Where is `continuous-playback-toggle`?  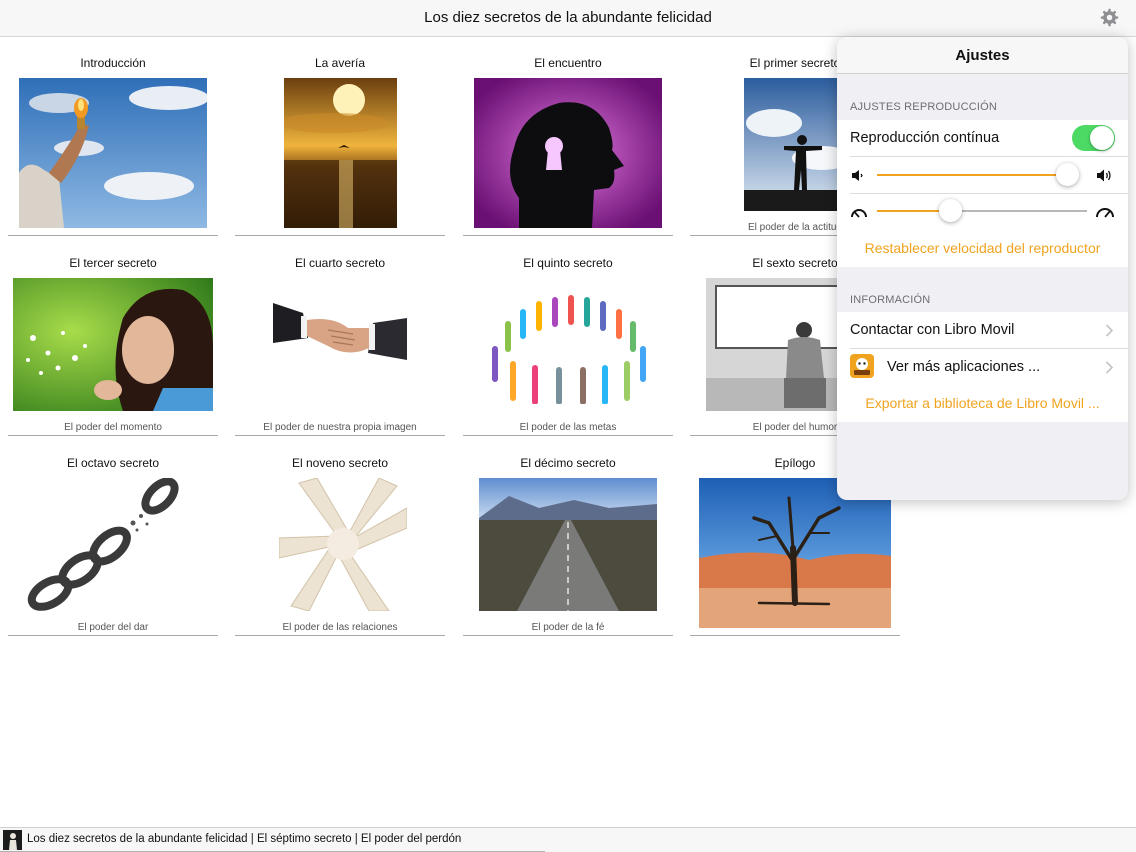 continuous-playback-toggle is located at coordinates (1093, 138).